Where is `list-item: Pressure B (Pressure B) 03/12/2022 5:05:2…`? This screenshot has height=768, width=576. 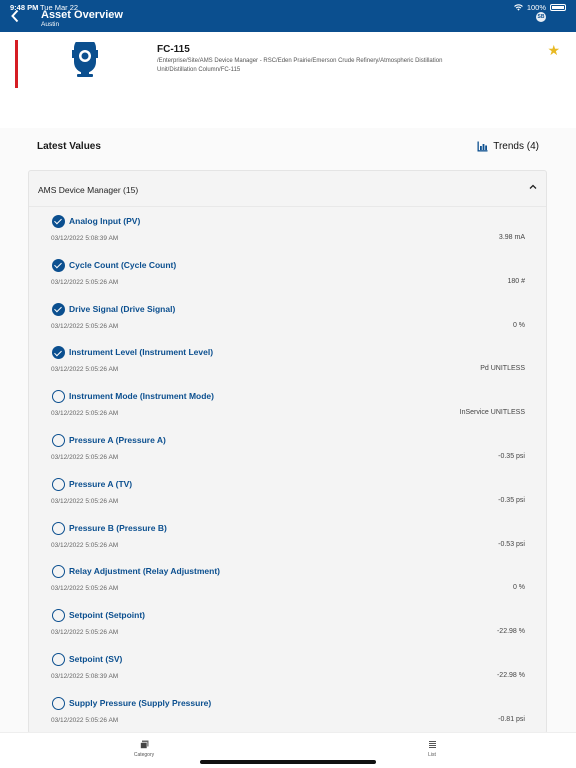 list-item: Pressure B (Pressure B) 03/12/2022 5:05:2… is located at coordinates (287, 536).